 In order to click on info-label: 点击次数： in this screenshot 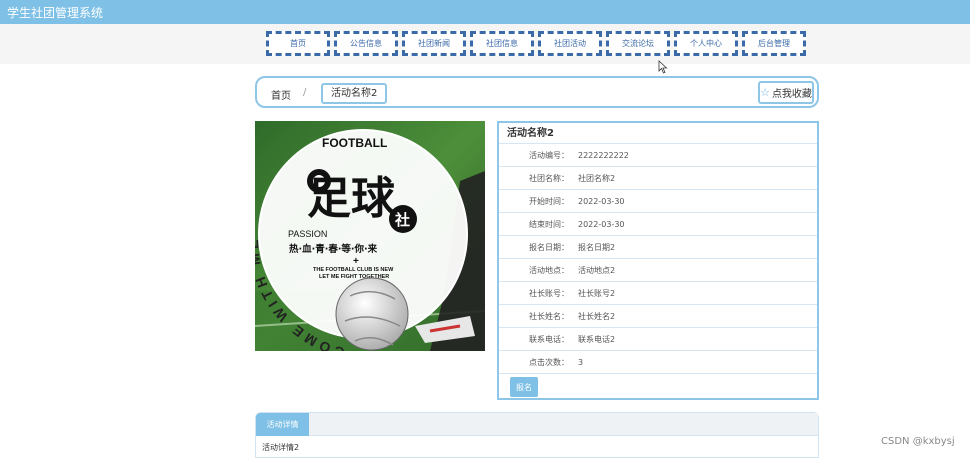, I will do `click(549, 362)`.